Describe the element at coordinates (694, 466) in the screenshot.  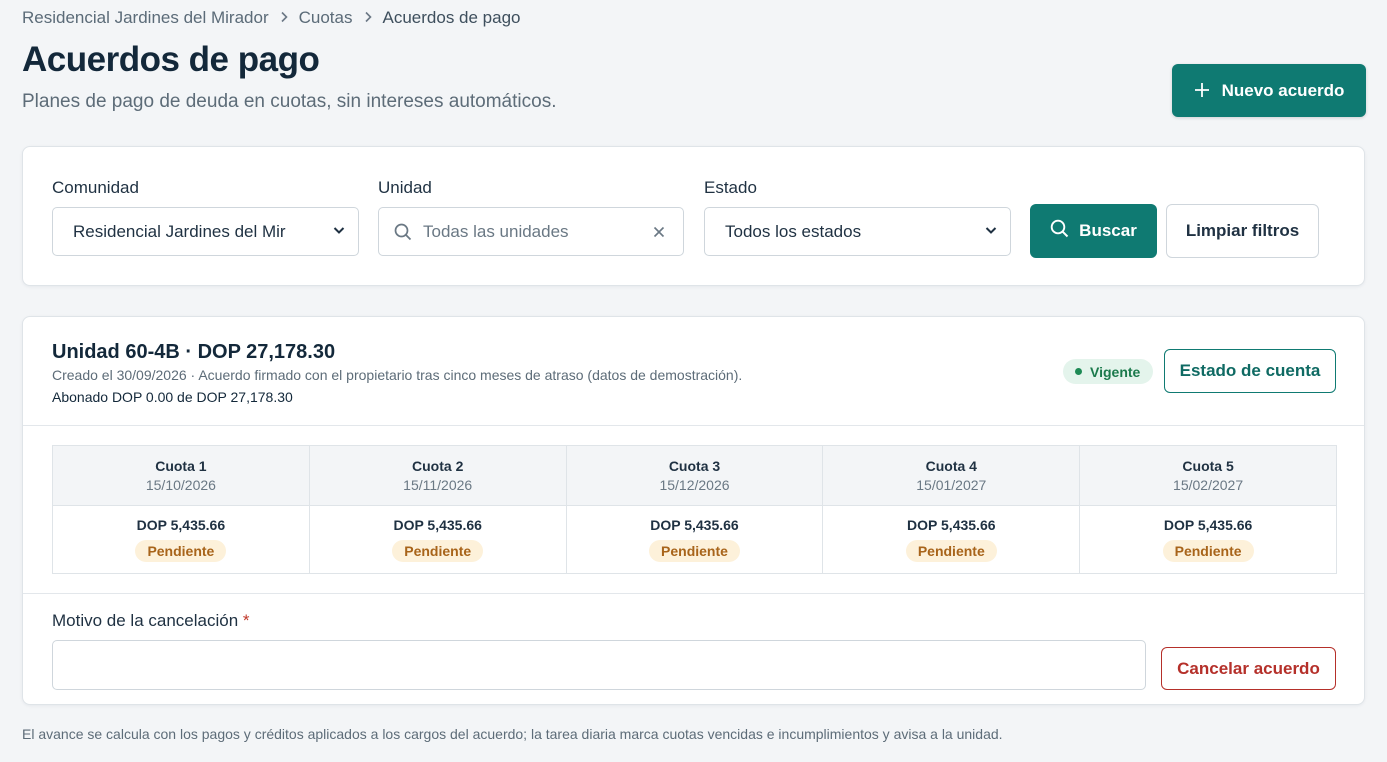
I see `installment-name: Cuota 3` at that location.